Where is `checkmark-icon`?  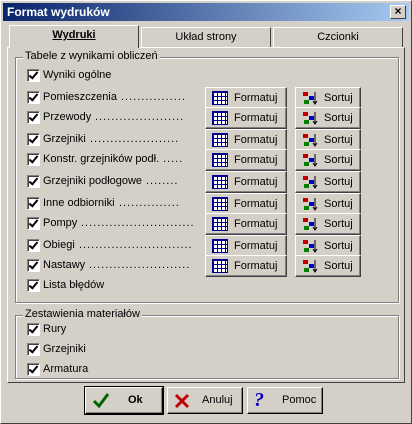 checkmark-icon is located at coordinates (101, 401).